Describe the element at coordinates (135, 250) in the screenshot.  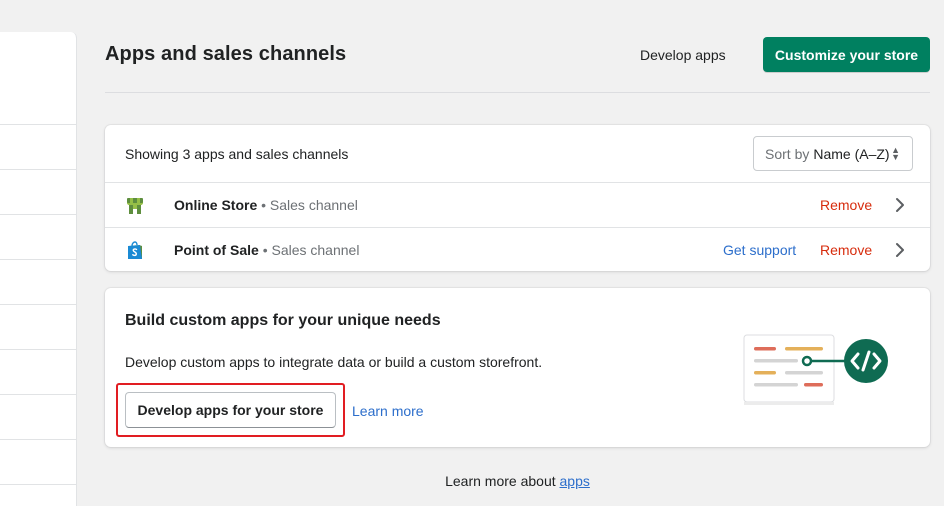
I see `point-of-sale-icon` at that location.